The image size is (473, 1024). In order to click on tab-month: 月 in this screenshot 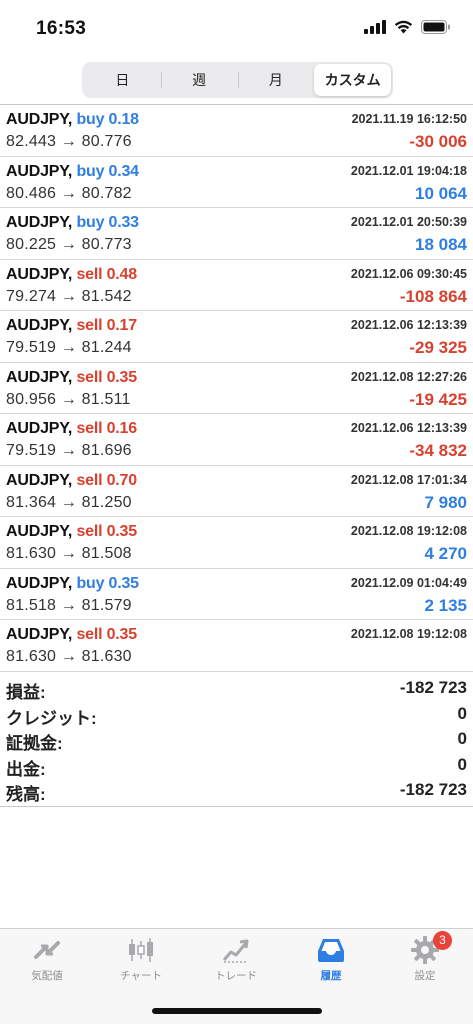, I will do `click(276, 80)`.